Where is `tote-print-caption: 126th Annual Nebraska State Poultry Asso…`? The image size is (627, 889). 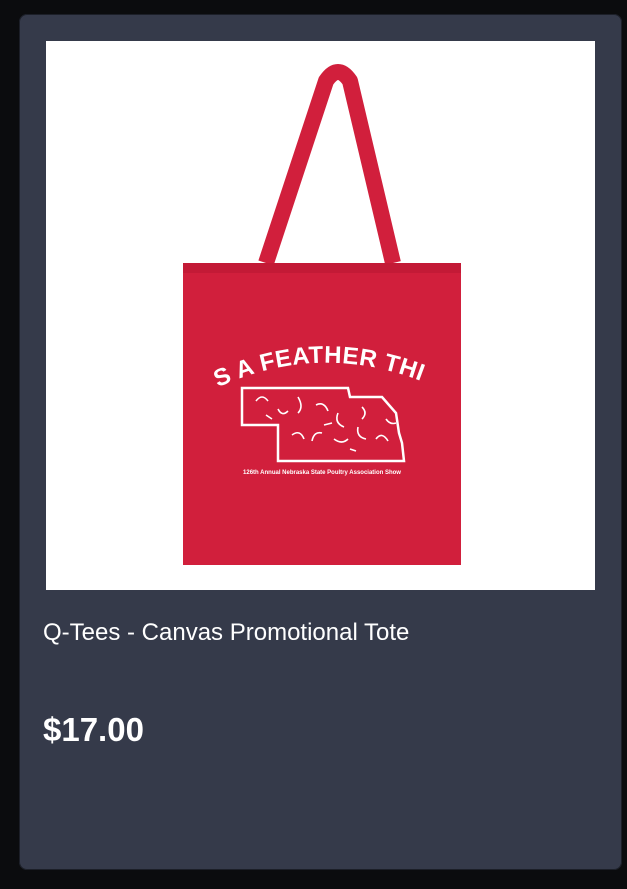 tote-print-caption: 126th Annual Nebraska State Poultry Asso… is located at coordinates (322, 473).